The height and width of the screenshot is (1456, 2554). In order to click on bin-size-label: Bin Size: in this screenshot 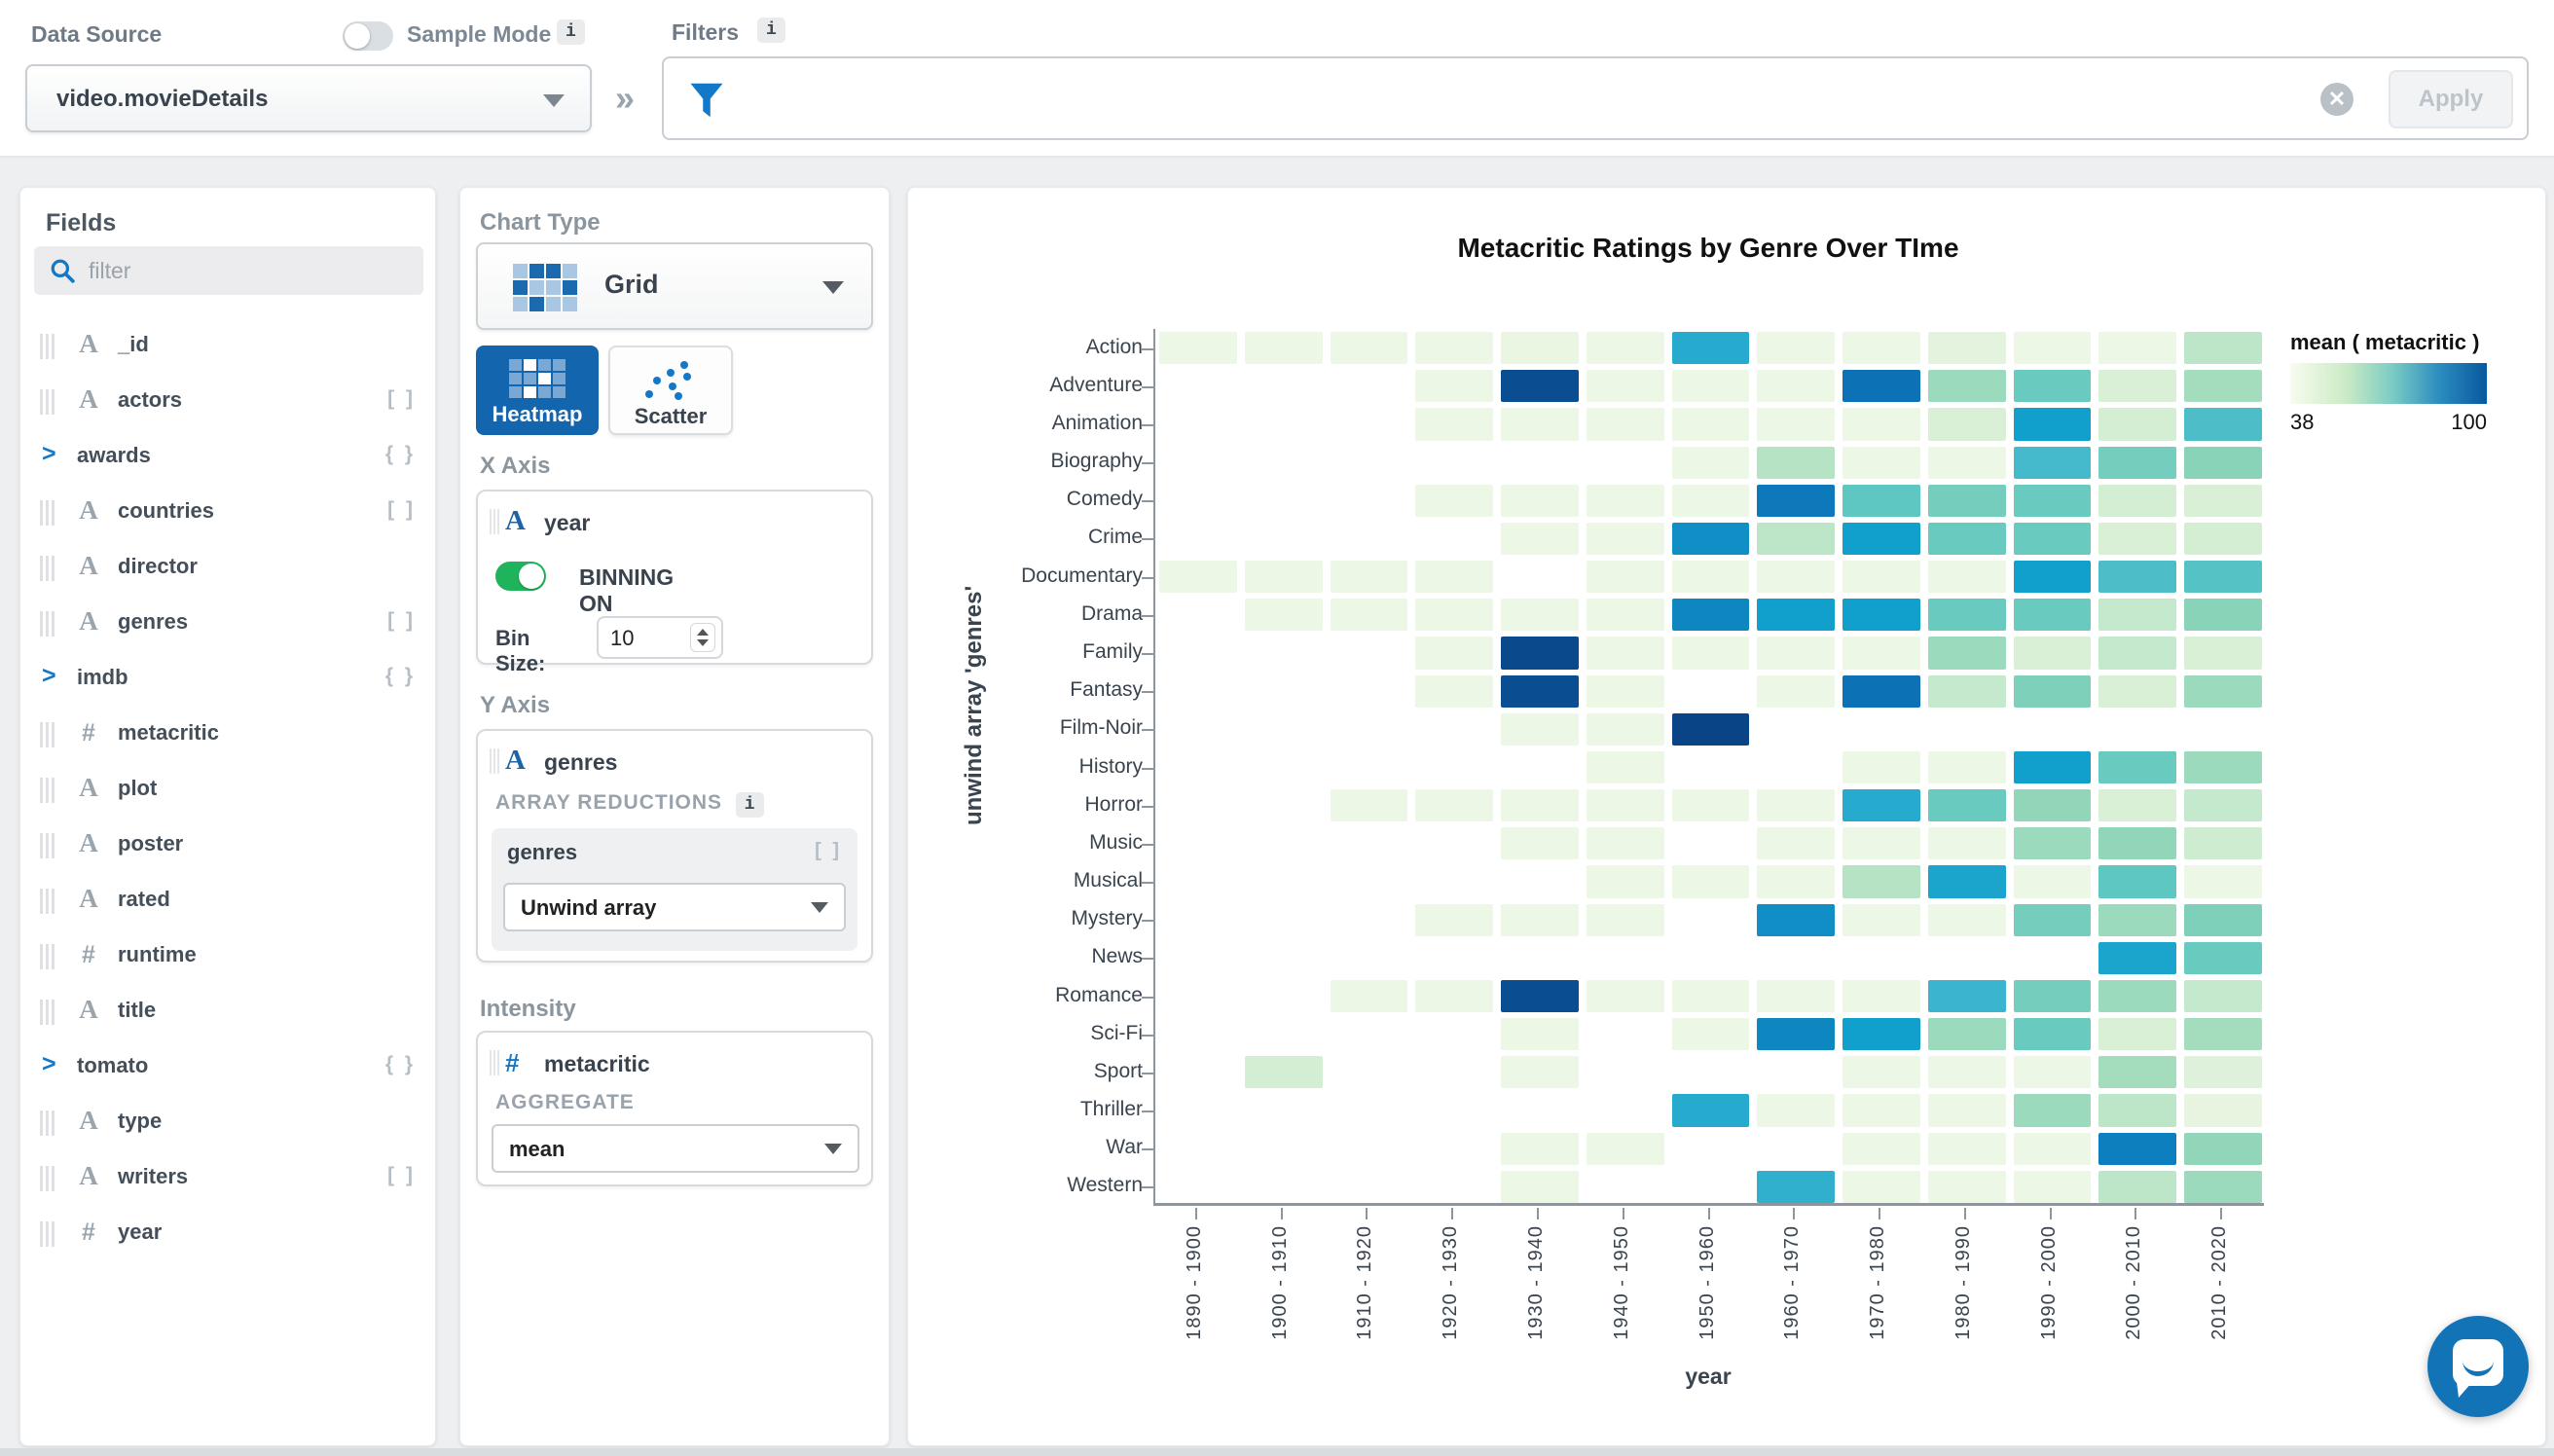, I will do `click(520, 650)`.